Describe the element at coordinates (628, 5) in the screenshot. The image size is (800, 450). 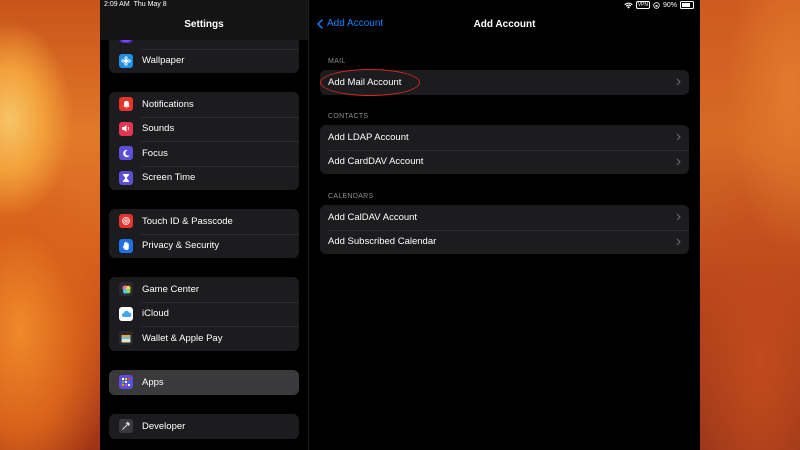
I see `wifi-icon` at that location.